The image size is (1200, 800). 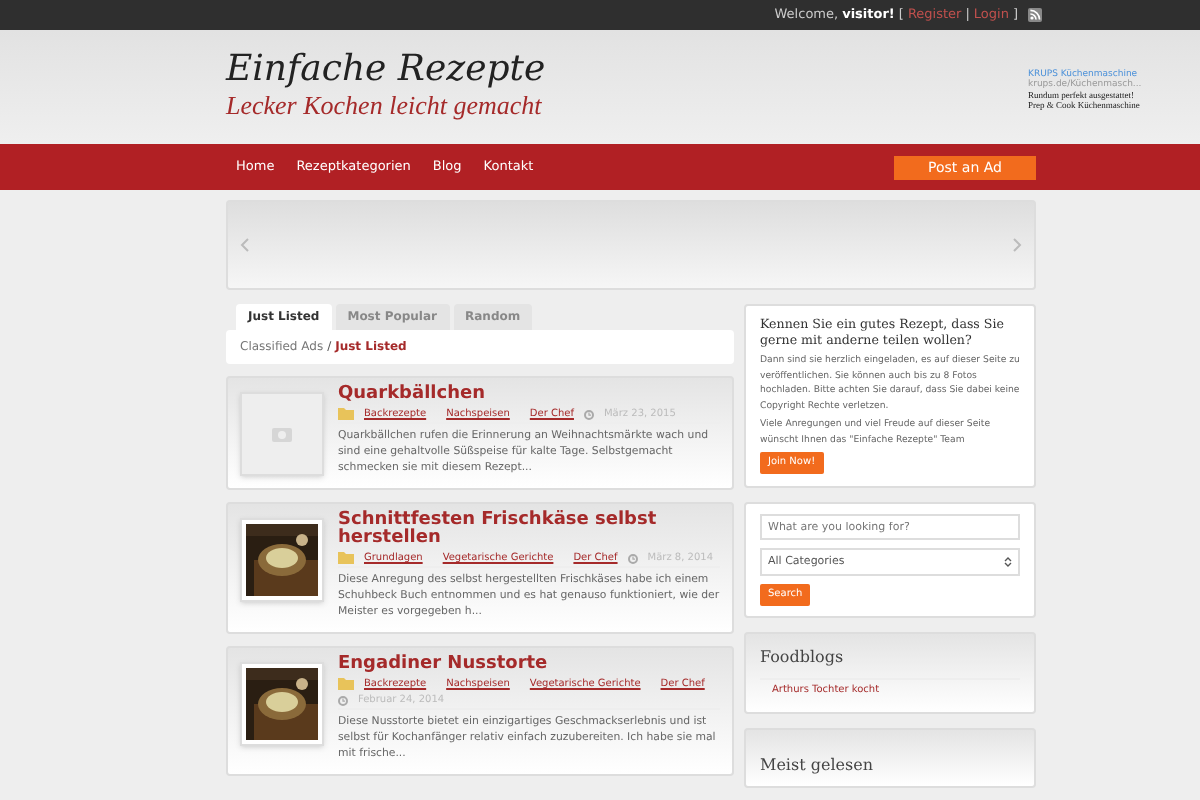 I want to click on foodblogs-heading: Foodblogs, so click(x=890, y=662).